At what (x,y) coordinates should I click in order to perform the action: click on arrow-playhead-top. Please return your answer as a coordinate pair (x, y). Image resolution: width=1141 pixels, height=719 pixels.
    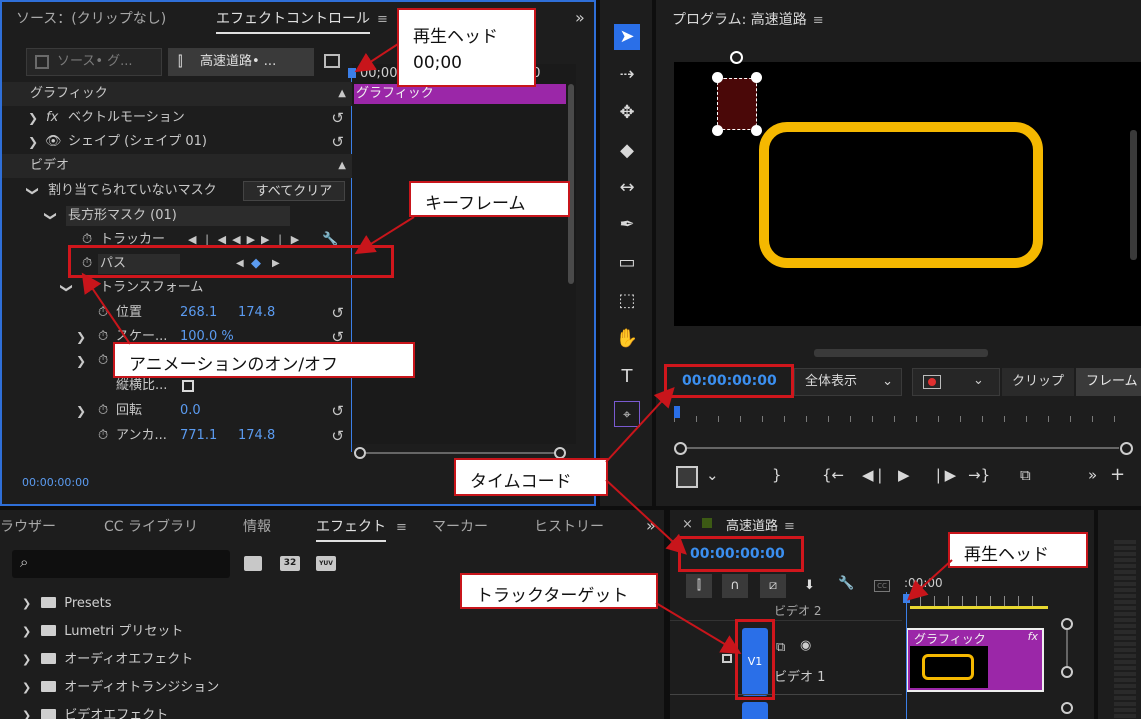
    Looking at the image, I should click on (376, 58).